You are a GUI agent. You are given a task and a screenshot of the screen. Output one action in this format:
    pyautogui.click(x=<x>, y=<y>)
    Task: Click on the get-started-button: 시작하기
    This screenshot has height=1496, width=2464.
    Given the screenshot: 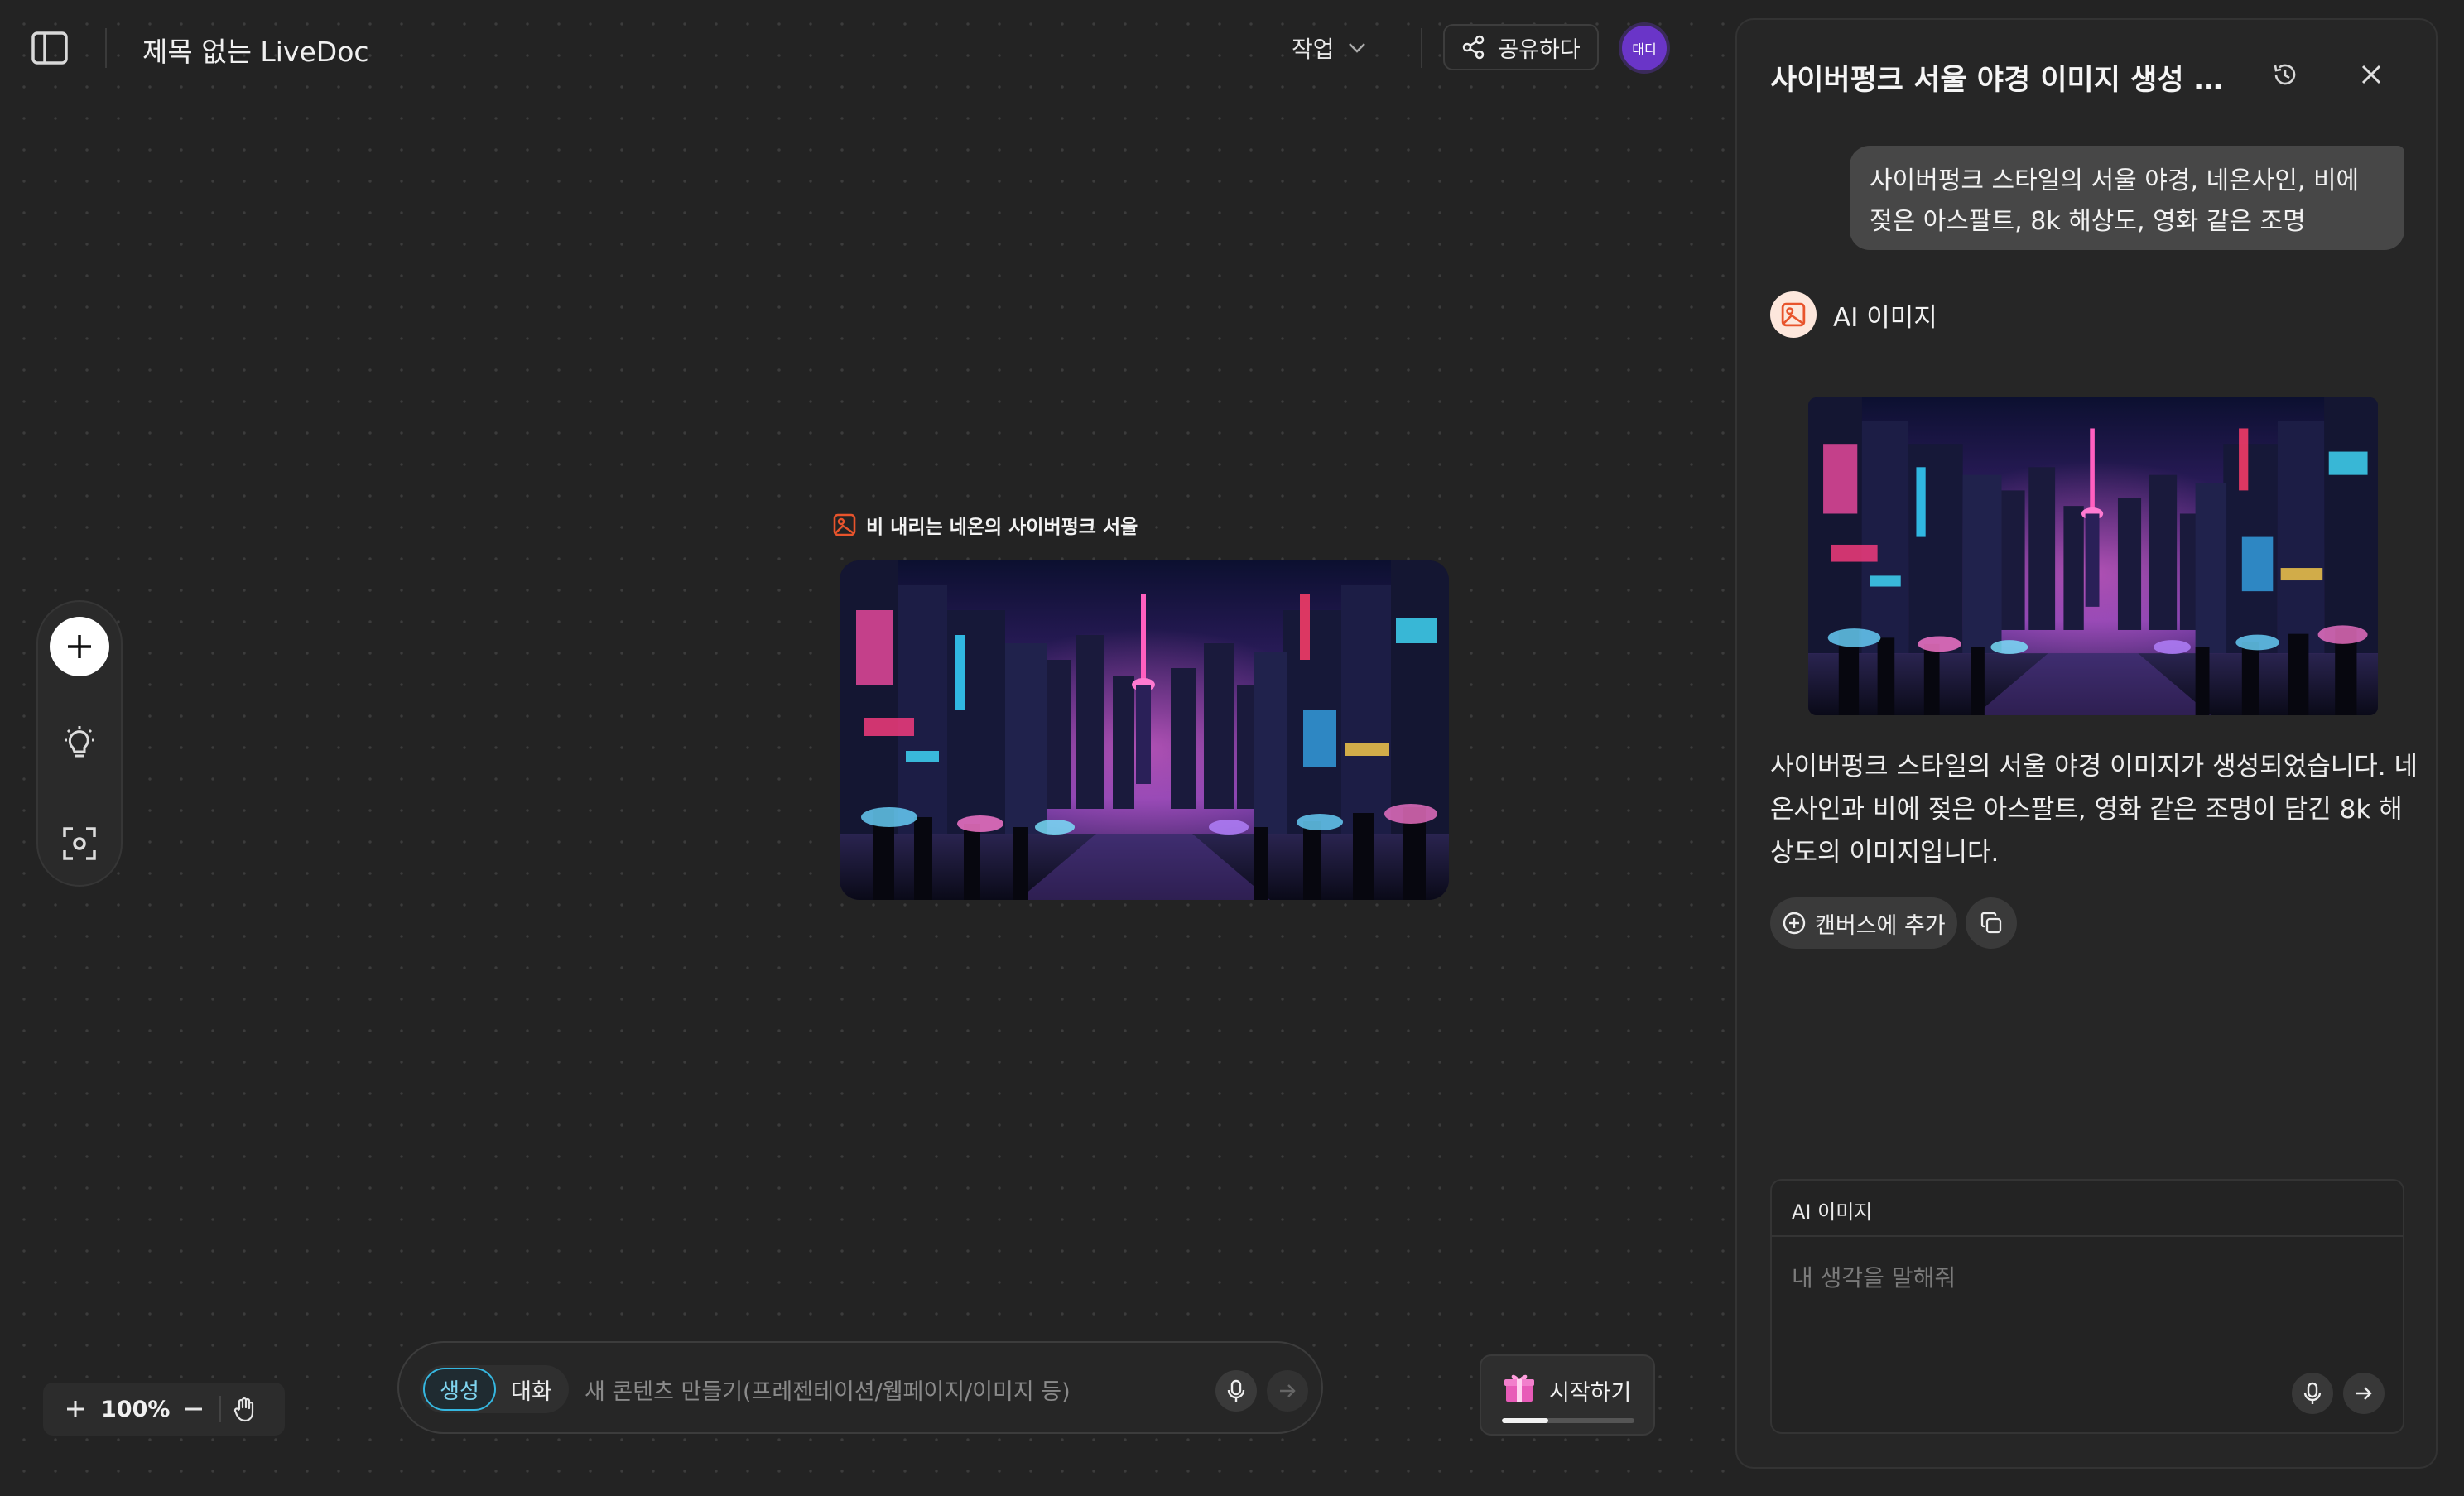 What is the action you would take?
    pyautogui.click(x=1568, y=1395)
    